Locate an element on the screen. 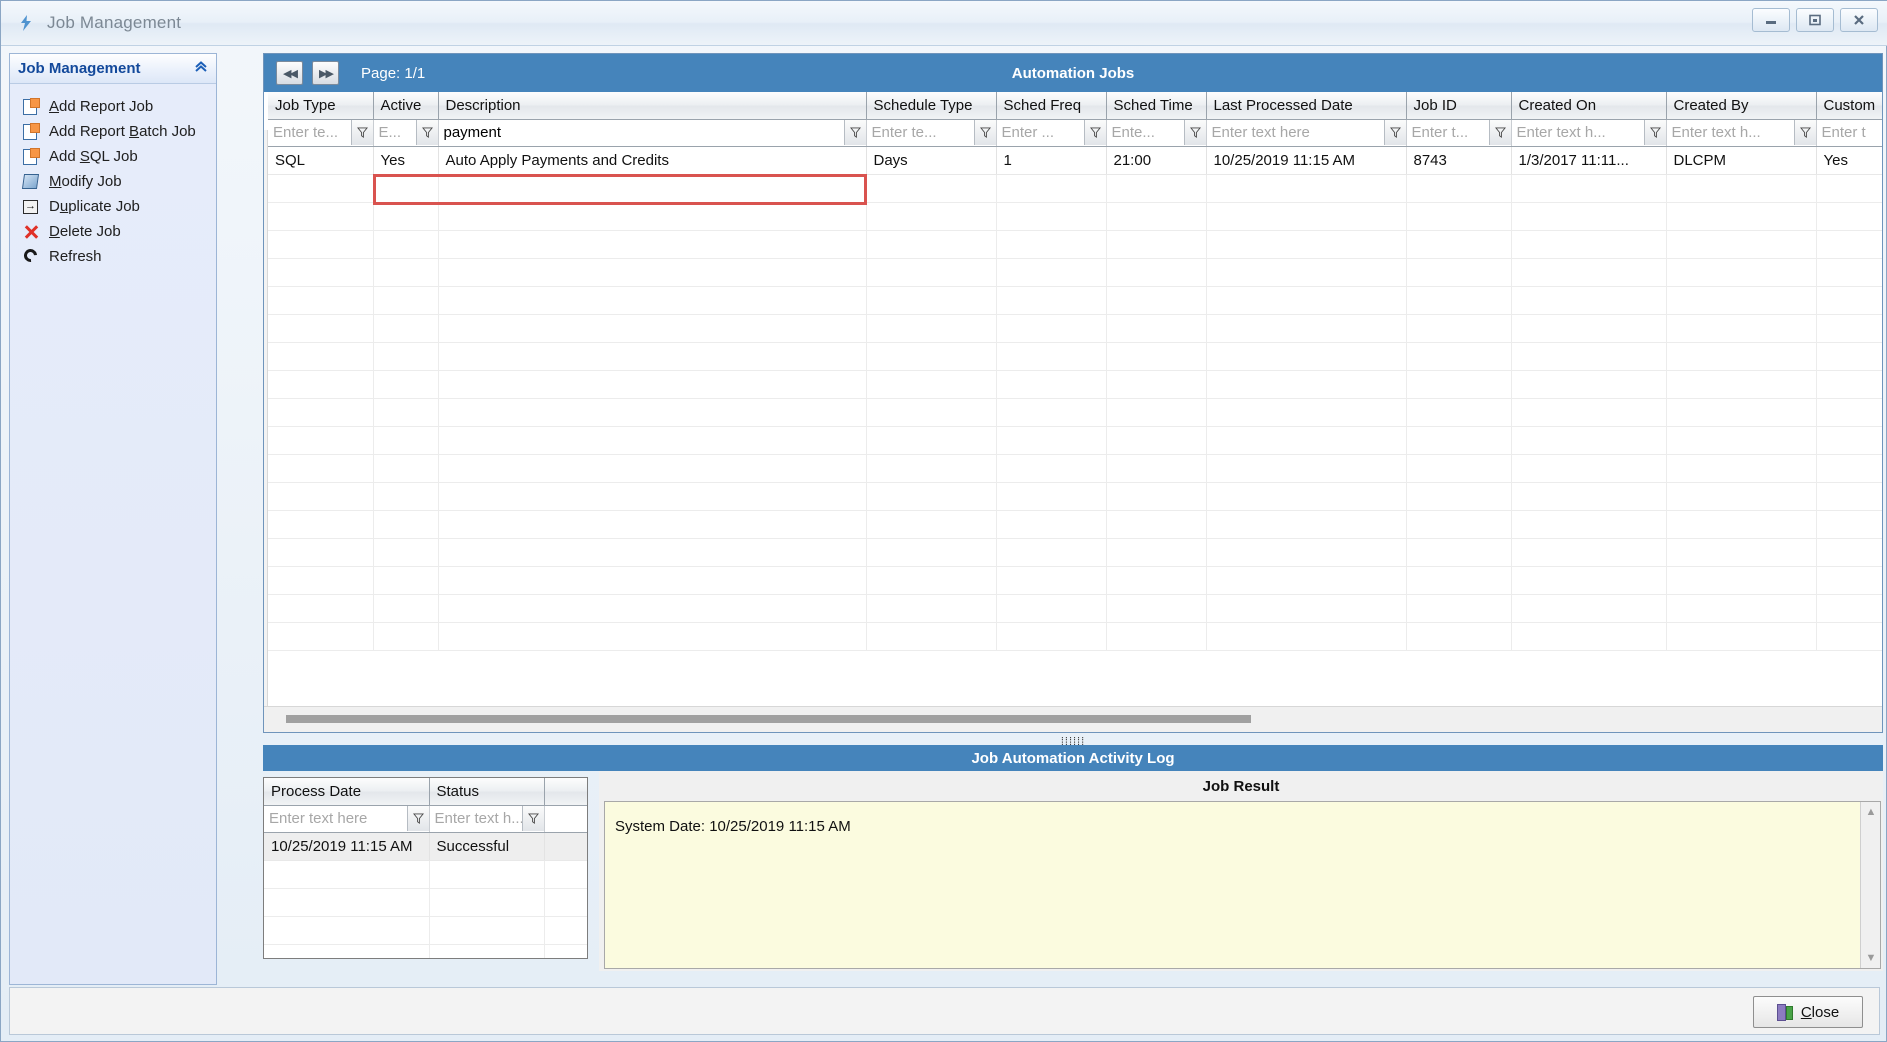  column-header: Schedule Type is located at coordinates (931, 106).